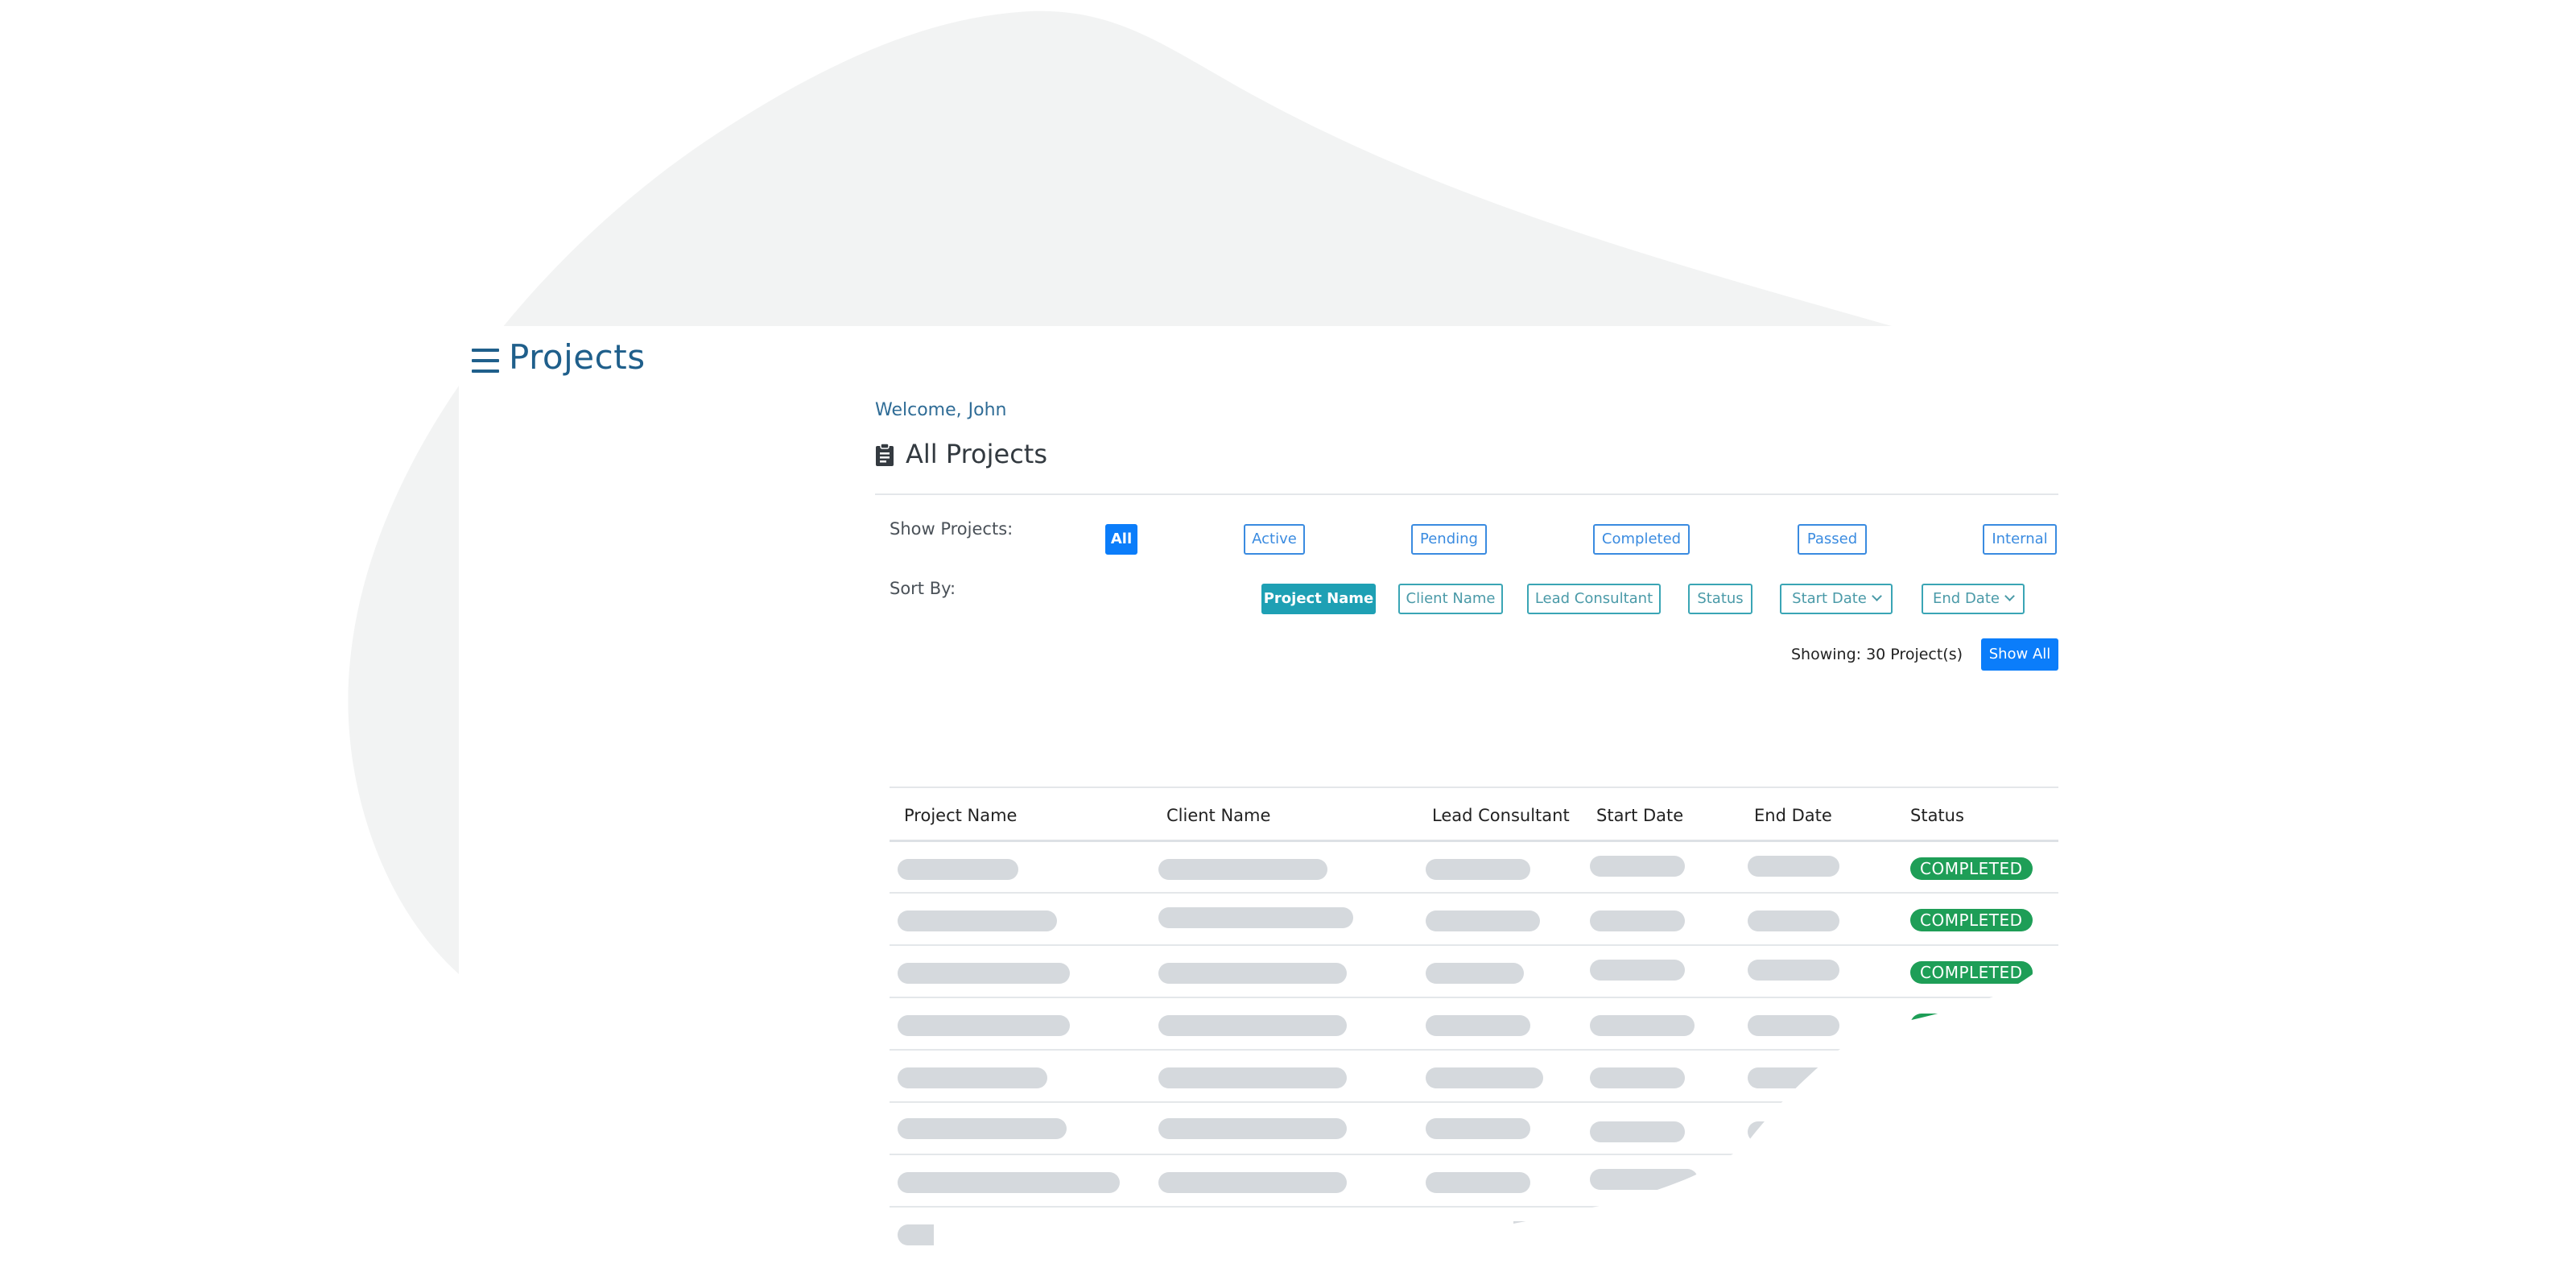  What do you see at coordinates (485, 361) in the screenshot?
I see `hamburger-menu-icon` at bounding box center [485, 361].